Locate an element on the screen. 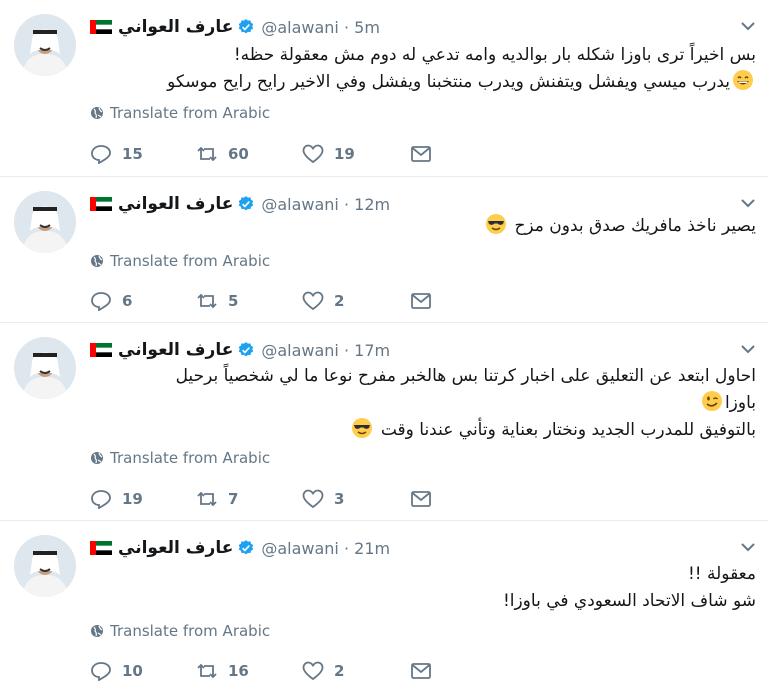  timestamp: 21m is located at coordinates (372, 548).